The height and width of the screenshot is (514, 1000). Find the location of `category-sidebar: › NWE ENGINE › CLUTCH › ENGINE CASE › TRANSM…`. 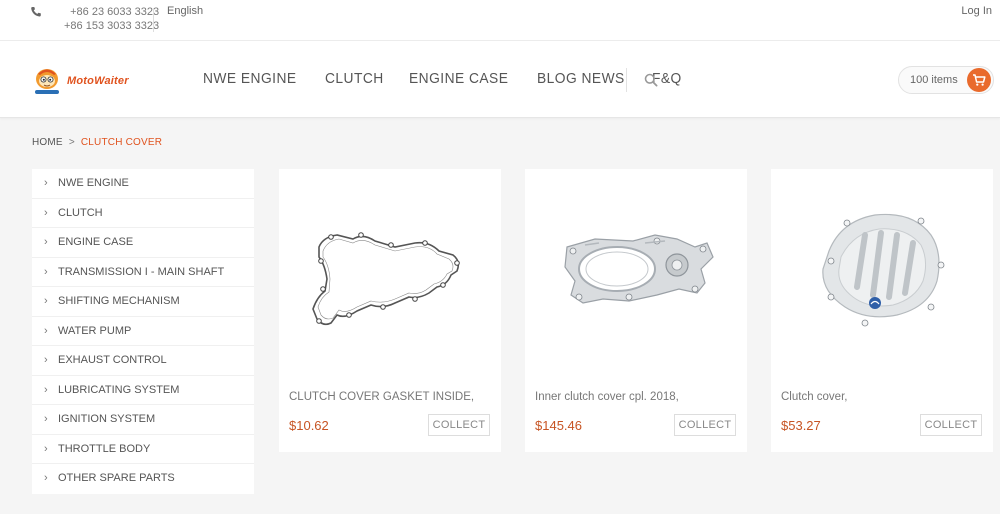

category-sidebar: › NWE ENGINE › CLUTCH › ENGINE CASE › TRANSM… is located at coordinates (143, 331).